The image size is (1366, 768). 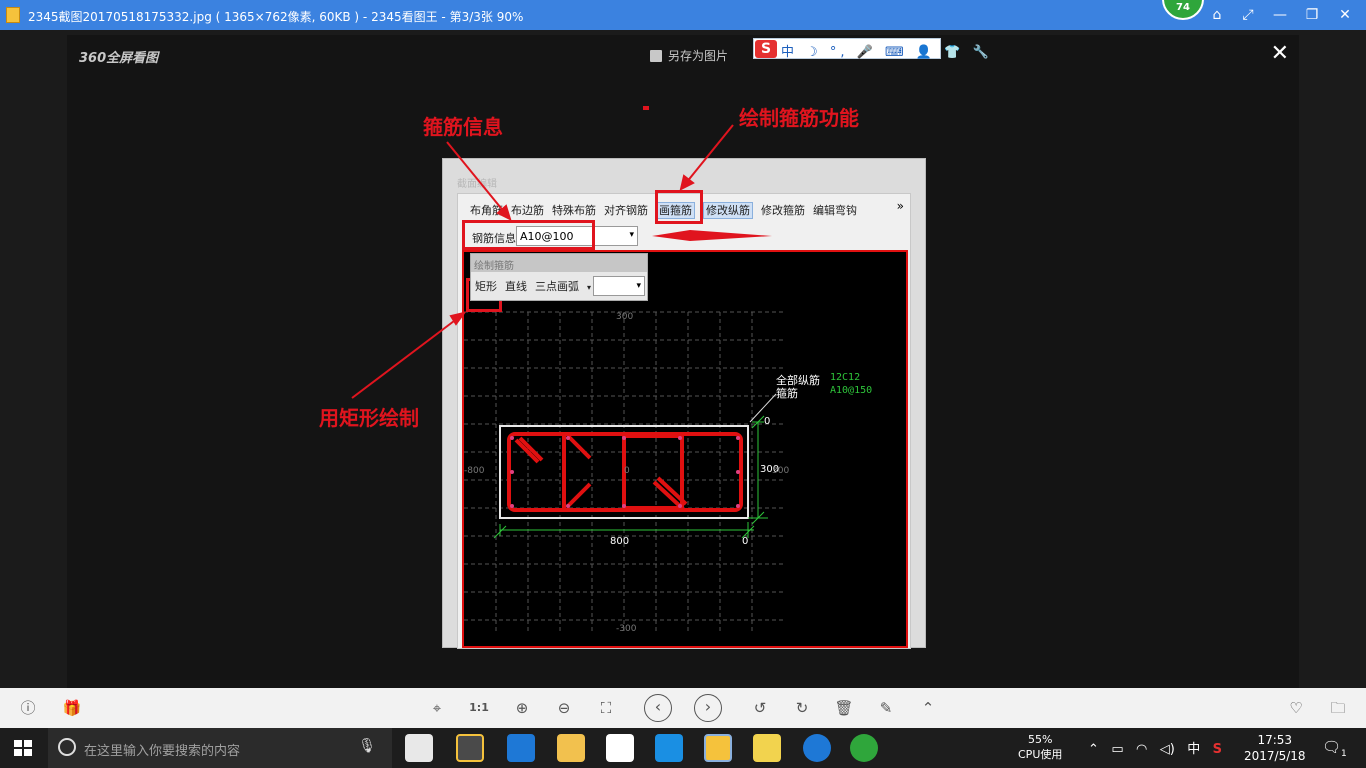 What do you see at coordinates (463, 127) in the screenshot?
I see `annotation-stirrup-info: 箍筋信息` at bounding box center [463, 127].